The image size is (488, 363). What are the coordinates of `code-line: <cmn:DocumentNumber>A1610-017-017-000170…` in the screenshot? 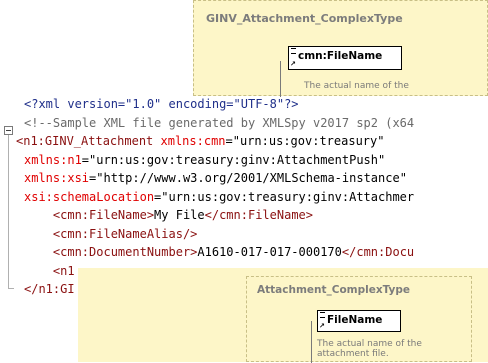 It's located at (256, 252).